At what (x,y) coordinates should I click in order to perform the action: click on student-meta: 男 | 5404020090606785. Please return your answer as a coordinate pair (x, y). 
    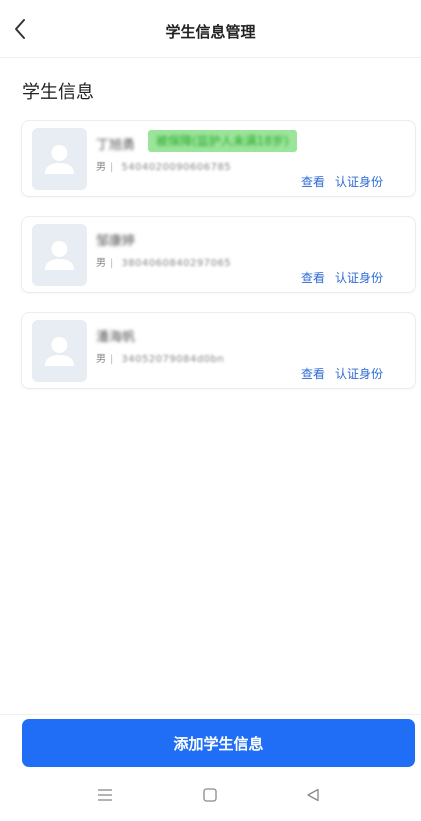
    Looking at the image, I should click on (163, 165).